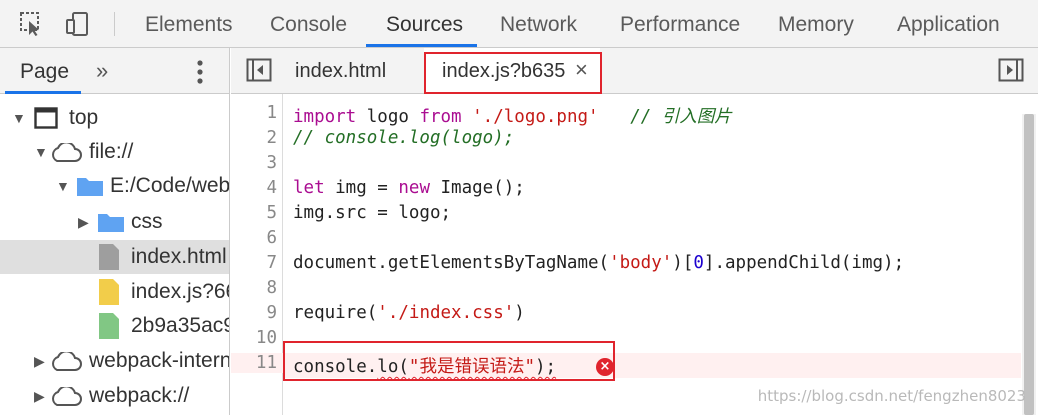  I want to click on code-line-5: img.src = logo;, so click(372, 213).